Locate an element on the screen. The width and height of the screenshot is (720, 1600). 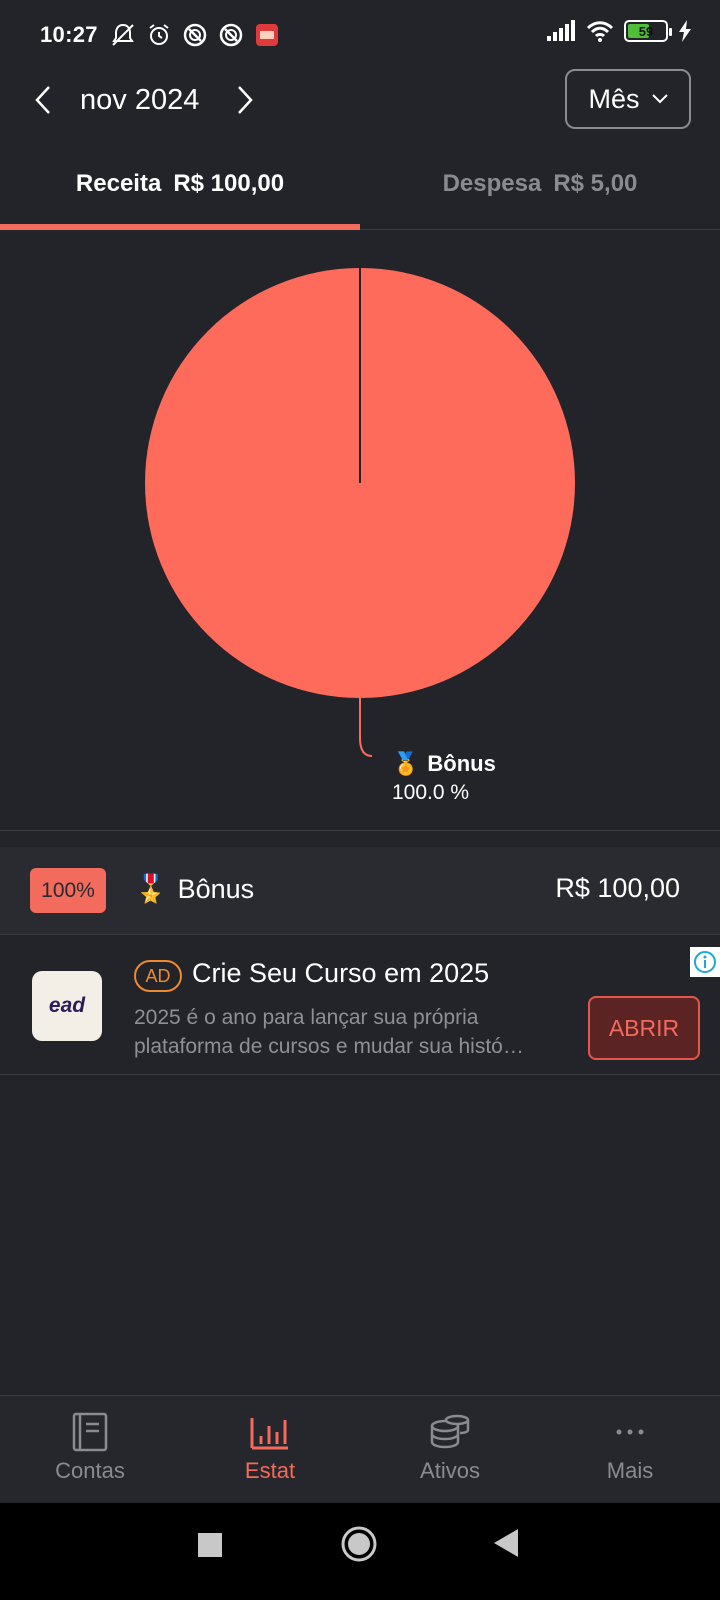
status-bar: 10:27 59 is located at coordinates (360, 35).